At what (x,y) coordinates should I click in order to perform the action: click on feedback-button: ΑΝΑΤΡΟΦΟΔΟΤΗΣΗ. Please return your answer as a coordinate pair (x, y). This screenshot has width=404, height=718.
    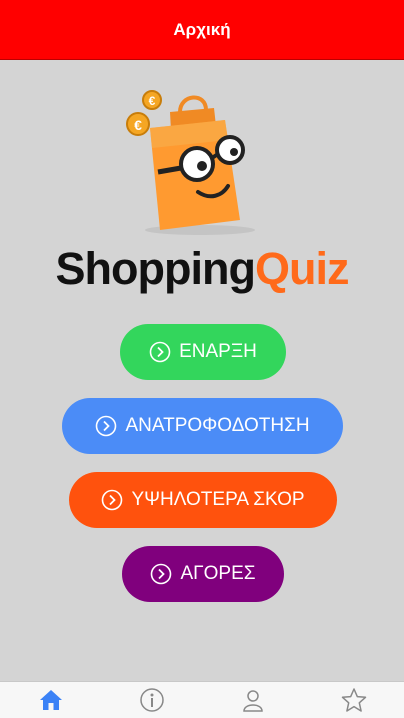
    Looking at the image, I should click on (202, 426).